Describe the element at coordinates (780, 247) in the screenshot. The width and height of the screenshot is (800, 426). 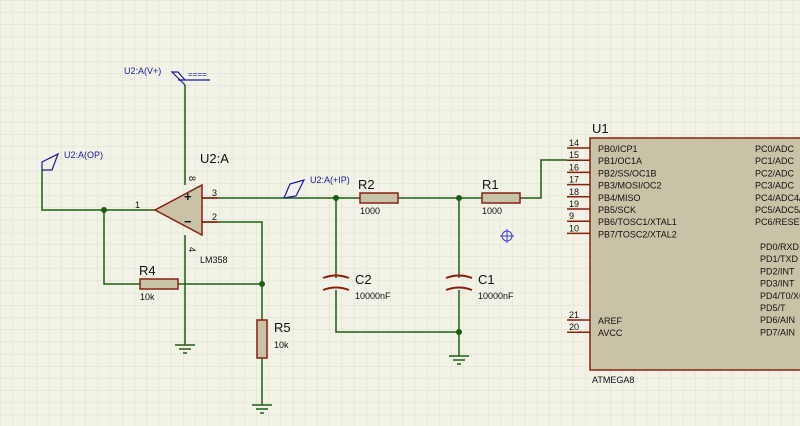
I see `mcu-pin-name: PD0/RXD` at that location.